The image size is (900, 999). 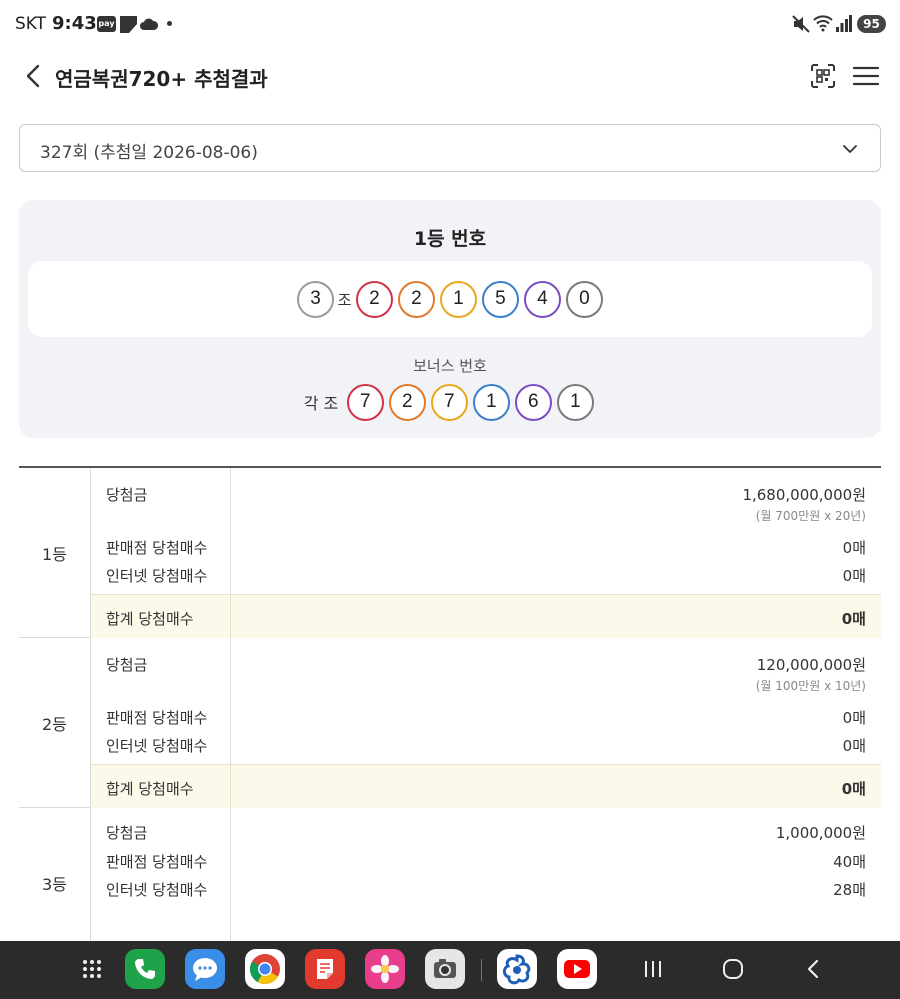 I want to click on rank-label: 2등, so click(x=55, y=722).